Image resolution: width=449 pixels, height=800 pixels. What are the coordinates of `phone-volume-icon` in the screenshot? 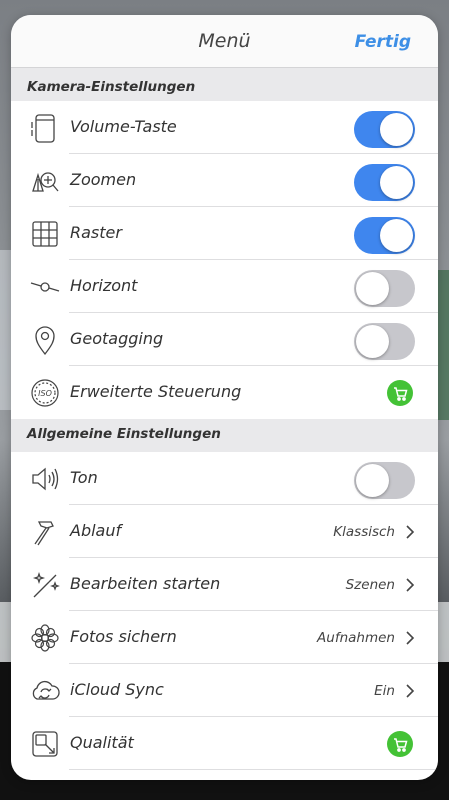 It's located at (45, 128).